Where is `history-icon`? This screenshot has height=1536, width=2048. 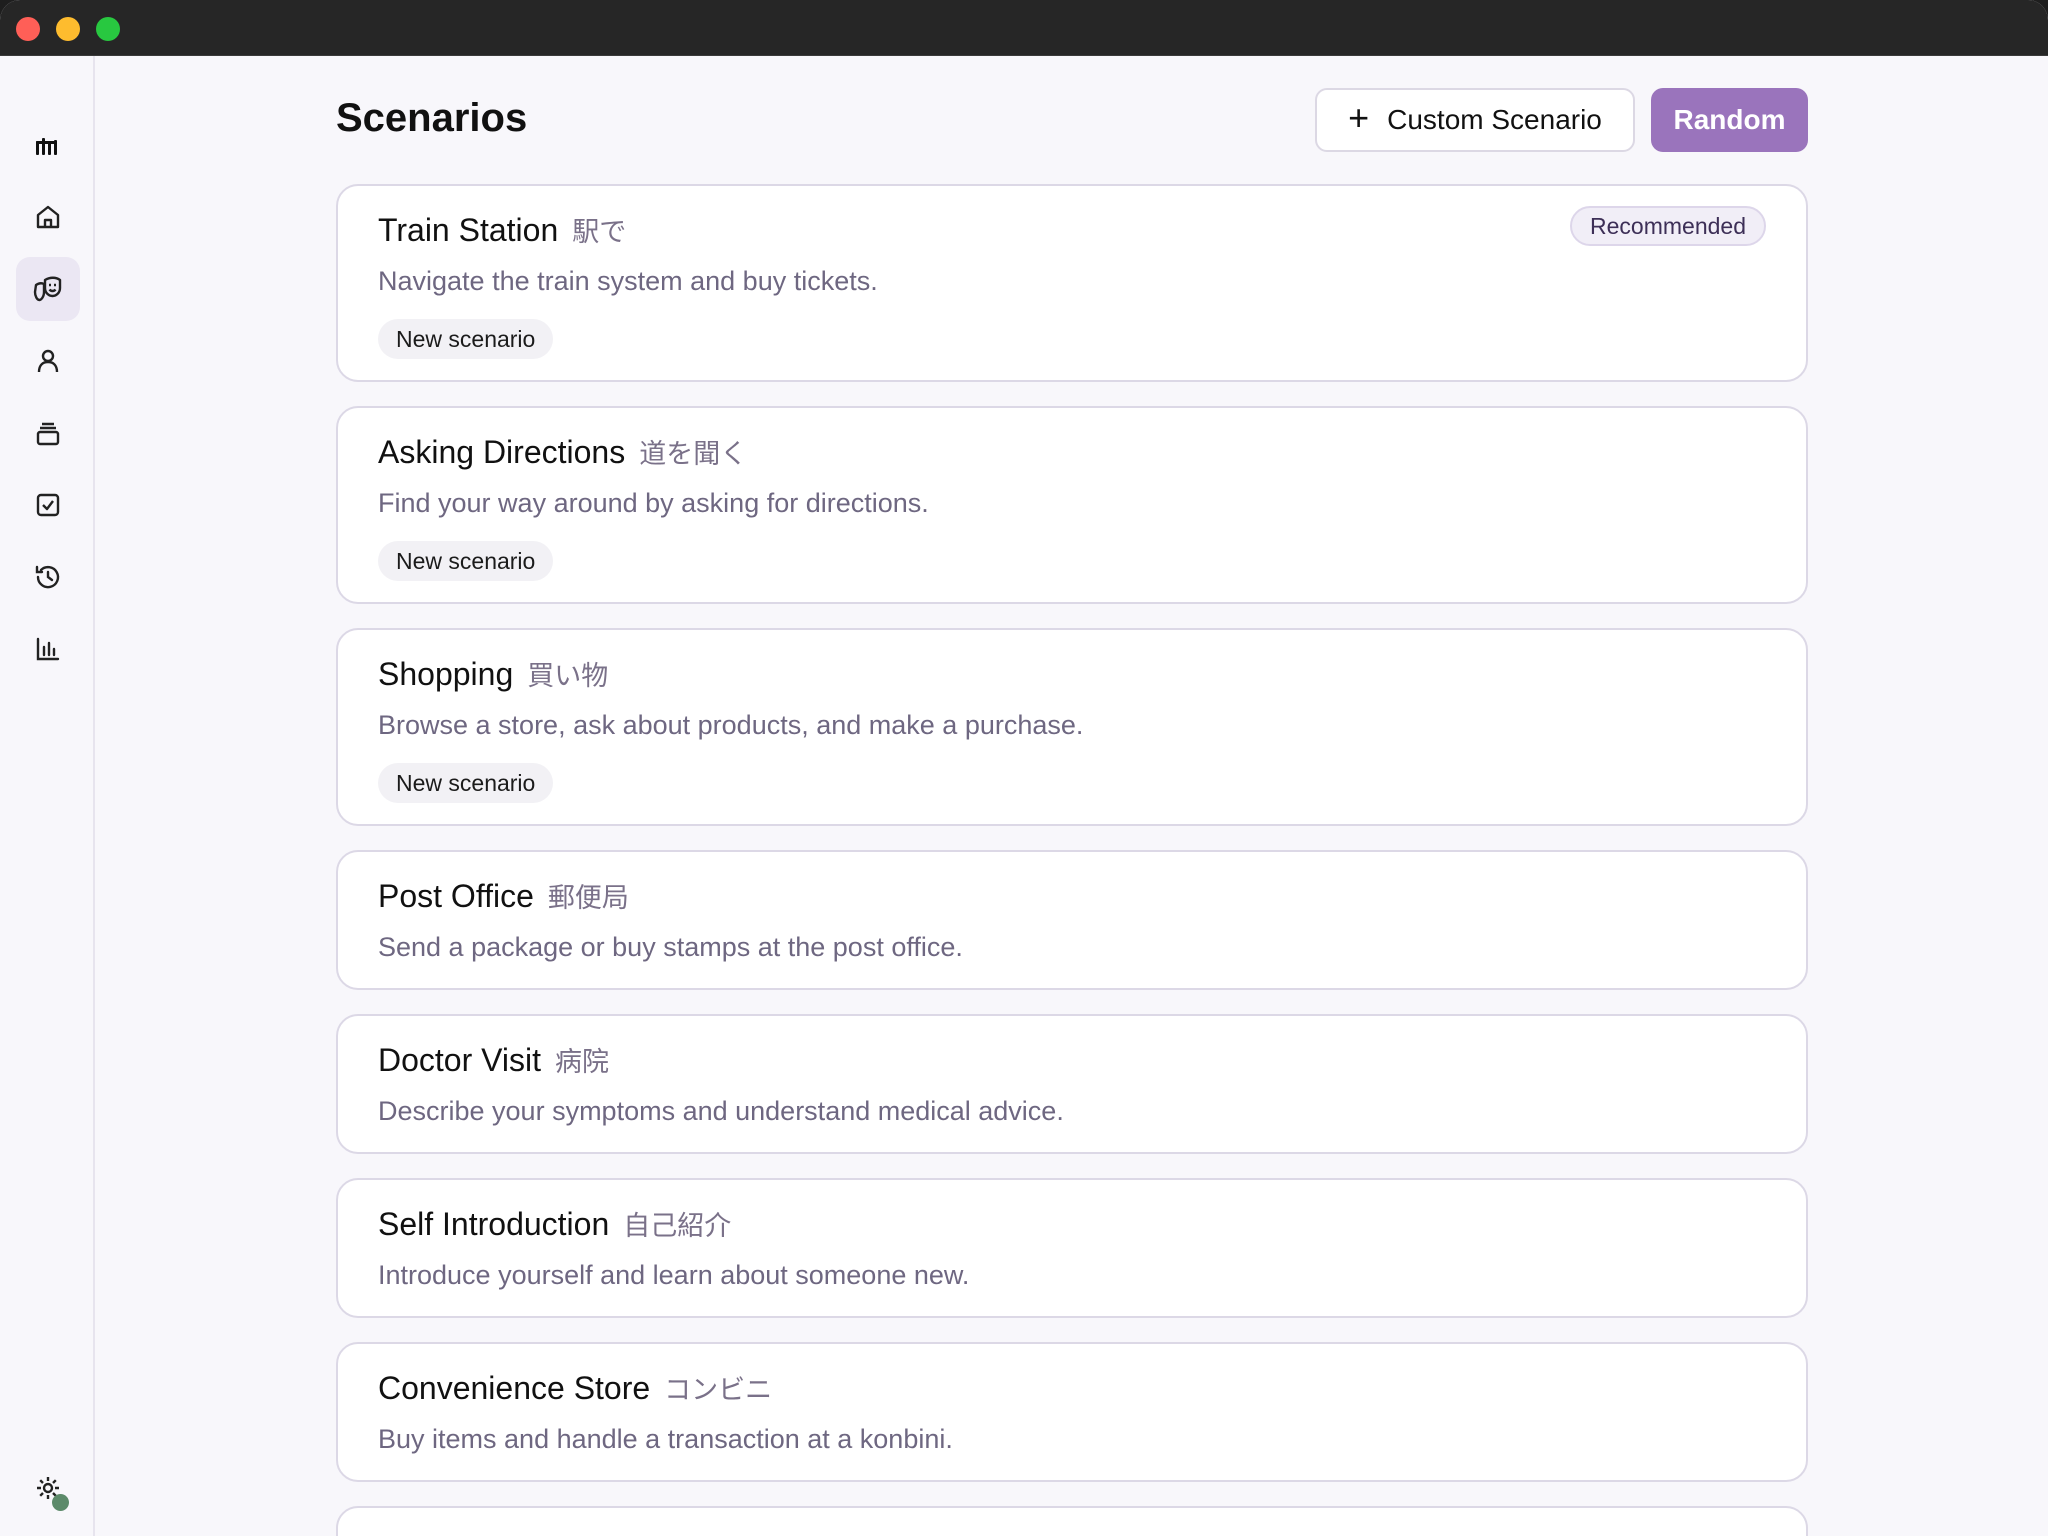
history-icon is located at coordinates (47, 577).